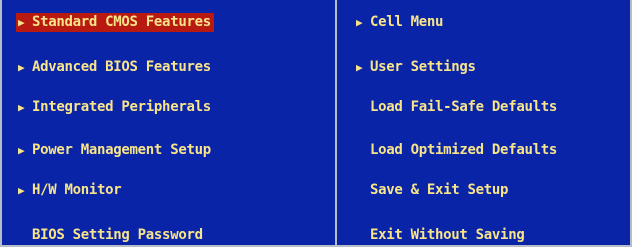 Image resolution: width=632 pixels, height=247 pixels. What do you see at coordinates (407, 22) in the screenshot?
I see `menu-item-label: Cell Menu` at bounding box center [407, 22].